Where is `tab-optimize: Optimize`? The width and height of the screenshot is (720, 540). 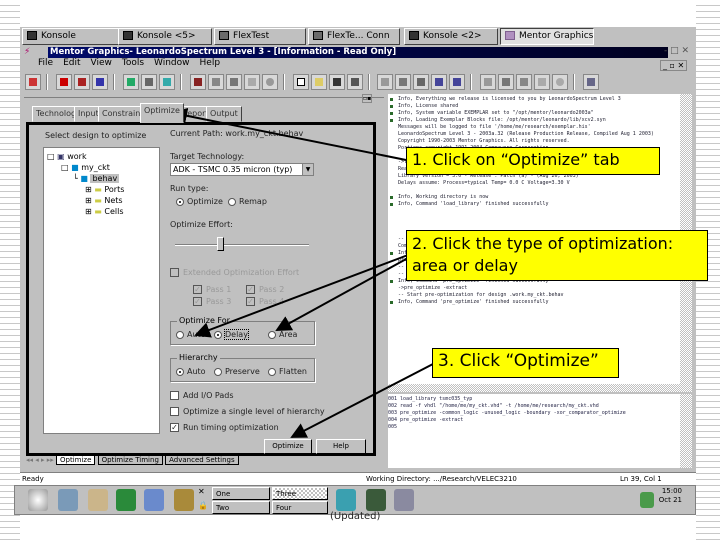
tab-optimize: Optimize is located at coordinates (162, 113).